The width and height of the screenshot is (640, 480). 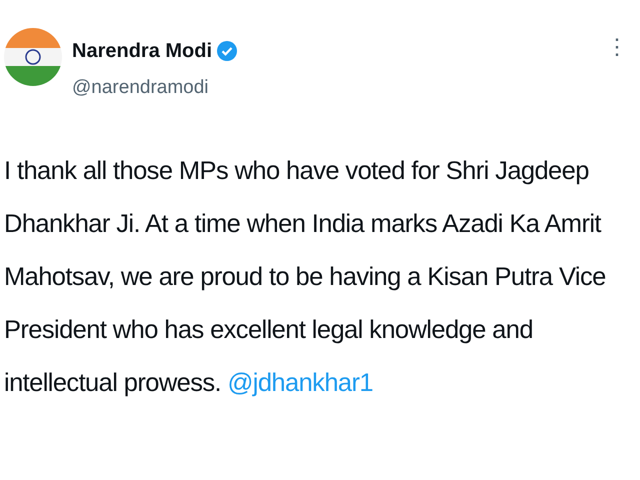 I want to click on more-button: ⋮, so click(x=617, y=47).